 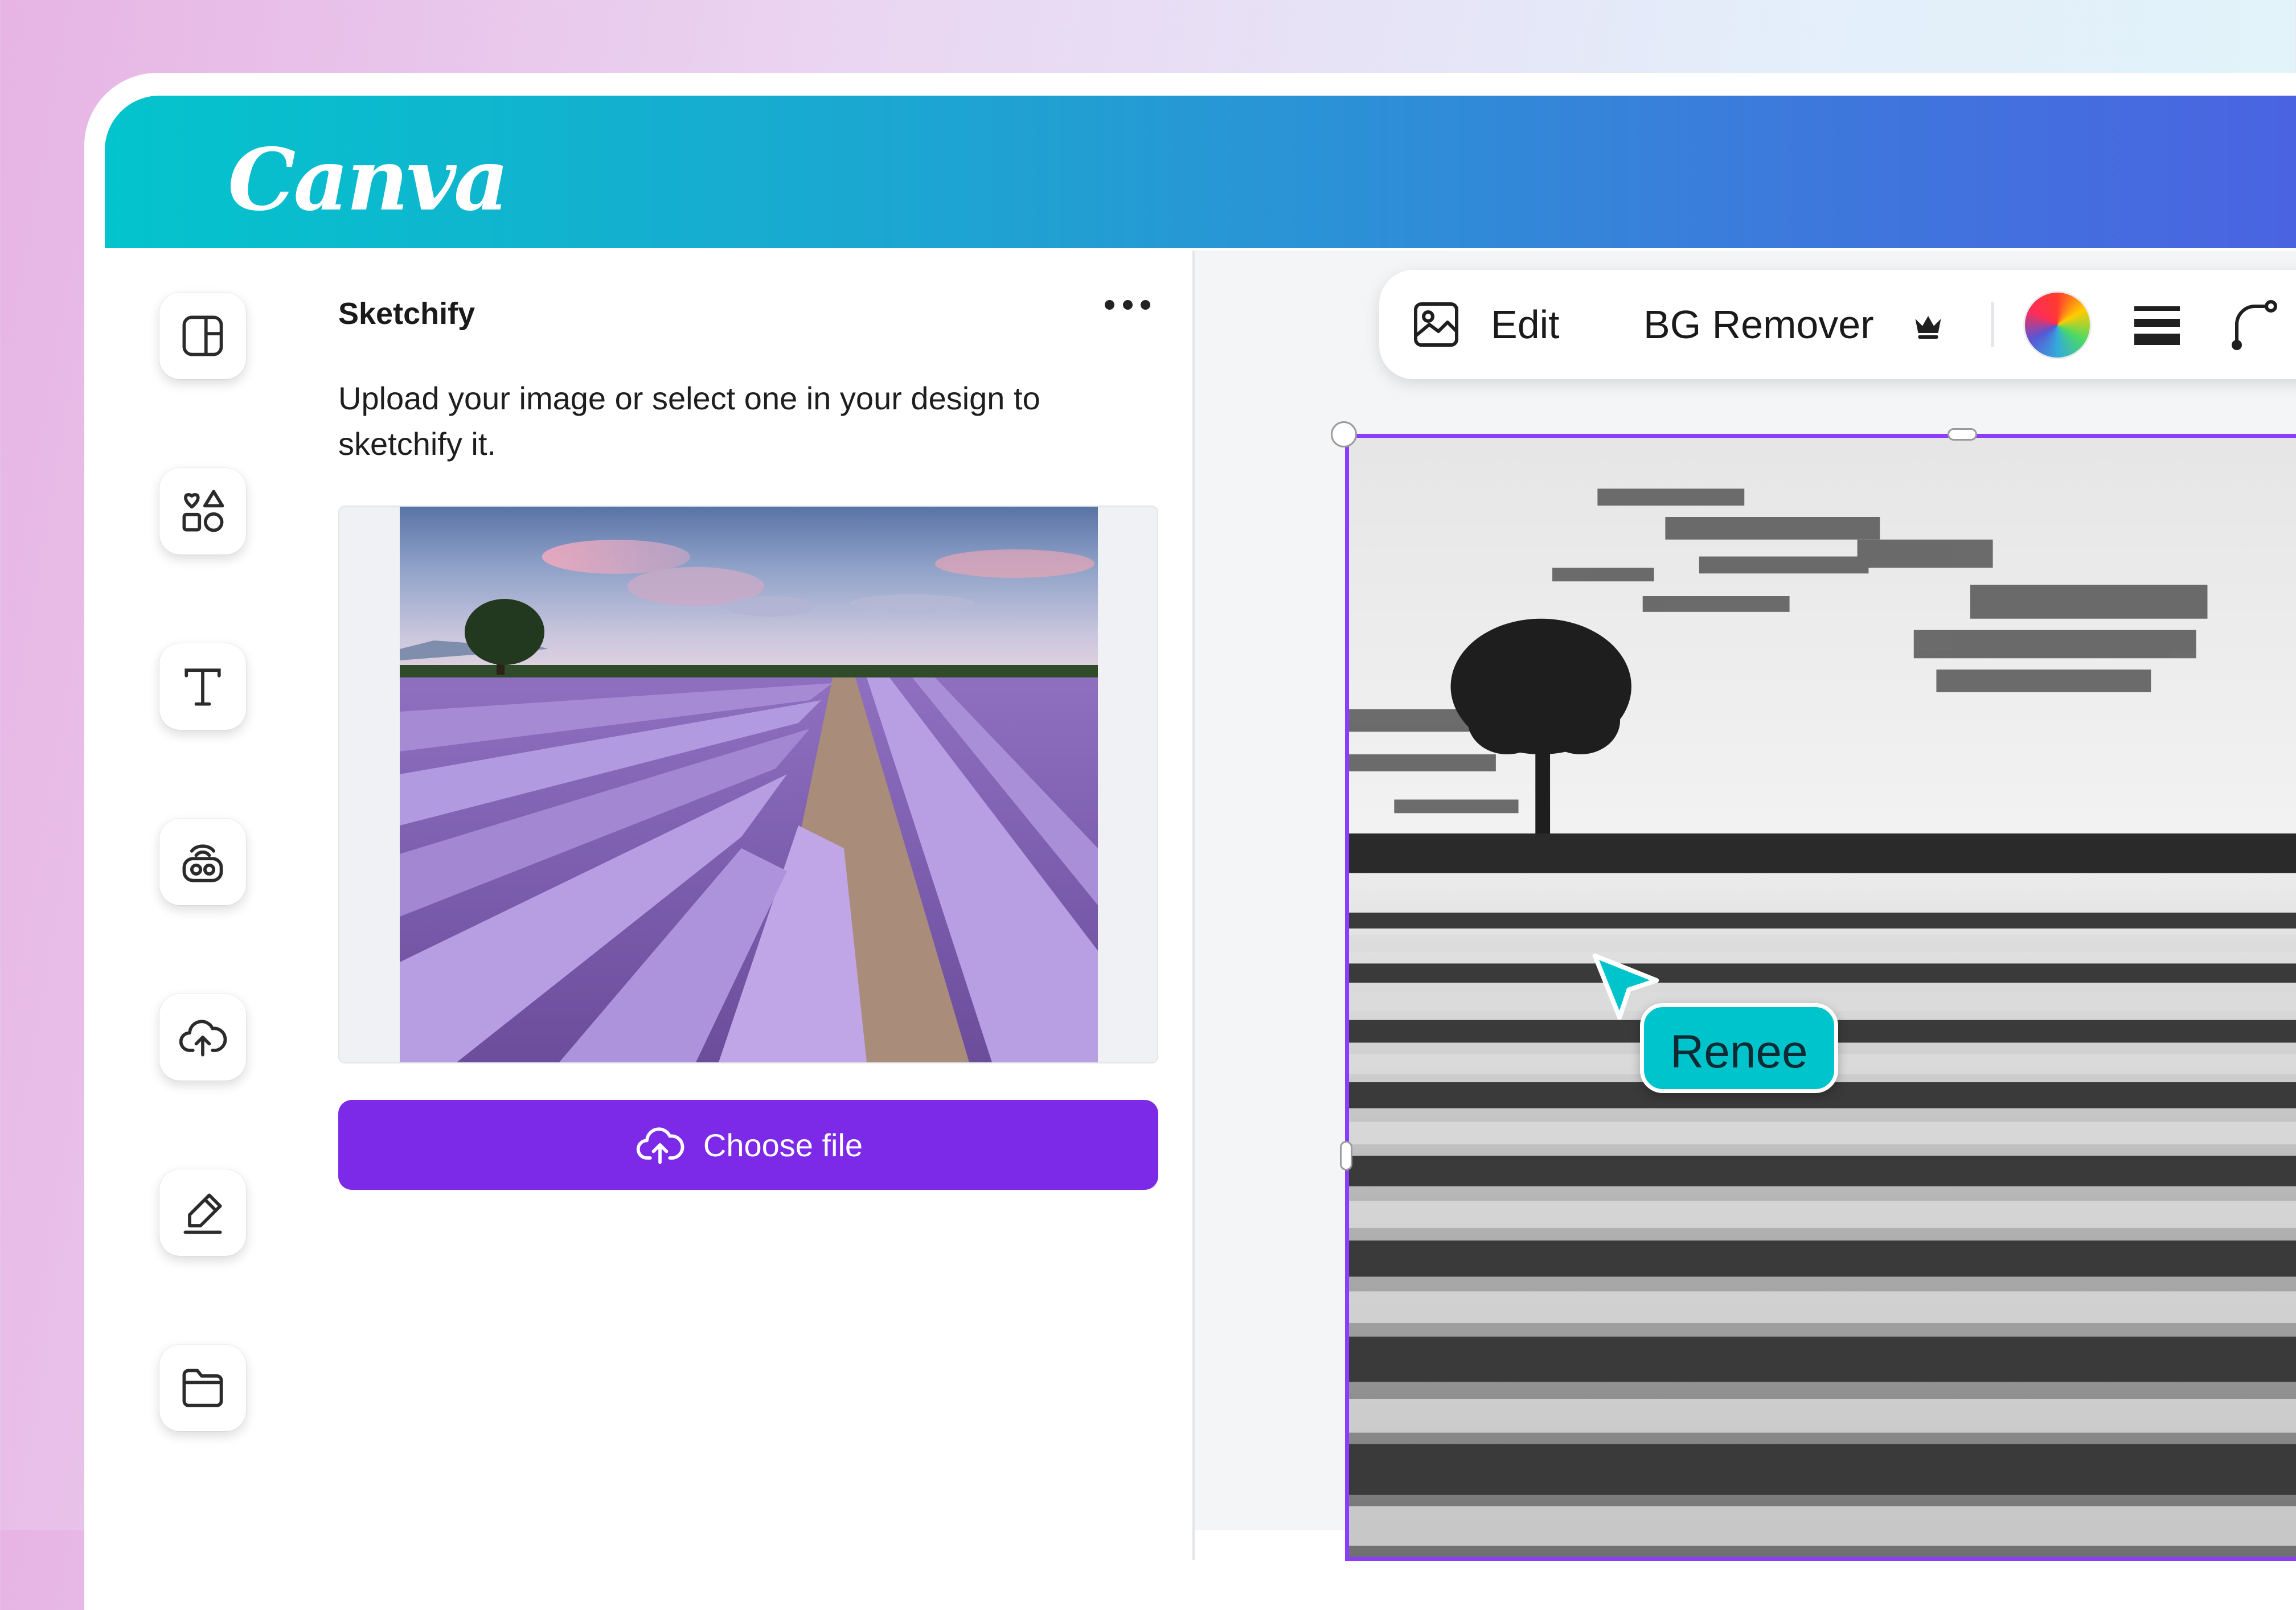 I want to click on resize-handle-left, so click(x=1346, y=1155).